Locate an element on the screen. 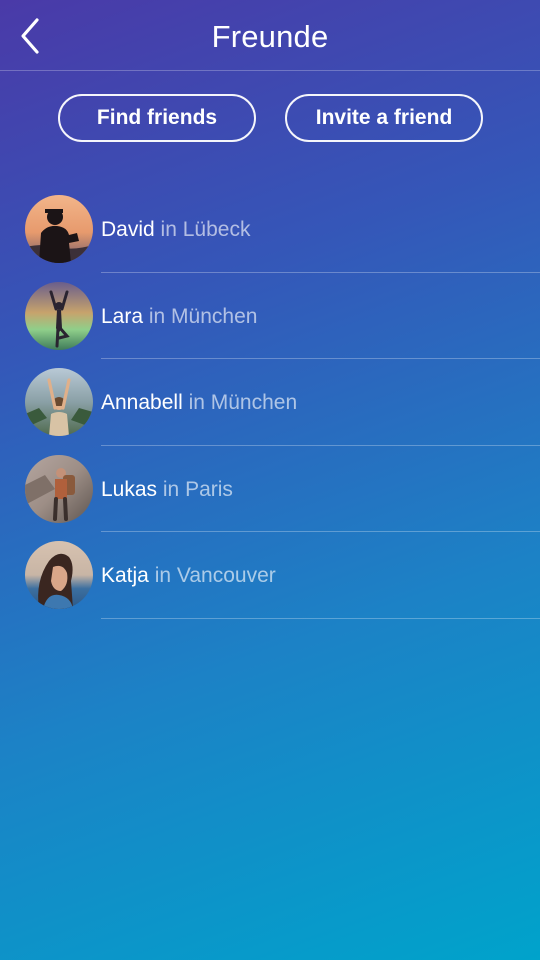  friend-location: in Paris is located at coordinates (197, 489).